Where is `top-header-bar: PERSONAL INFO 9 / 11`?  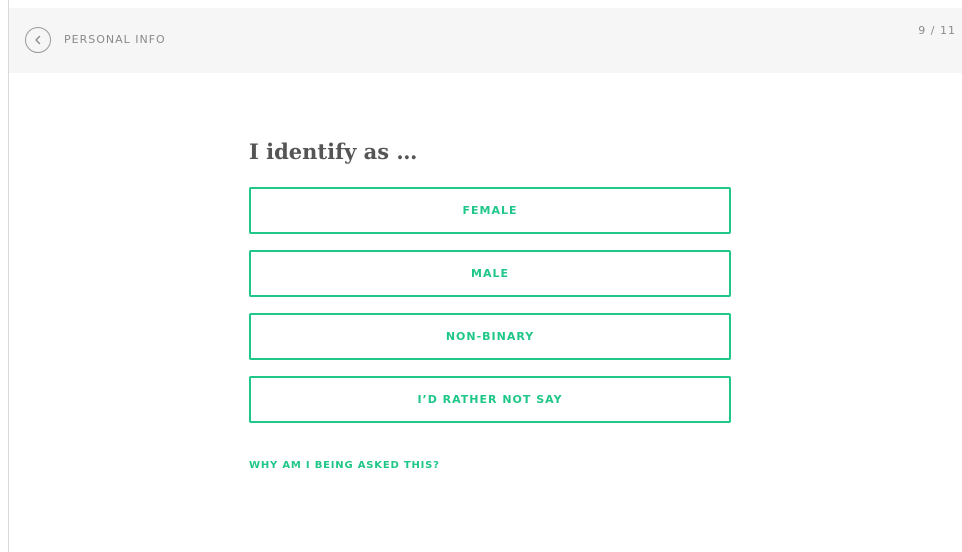 top-header-bar: PERSONAL INFO 9 / 11 is located at coordinates (485, 40).